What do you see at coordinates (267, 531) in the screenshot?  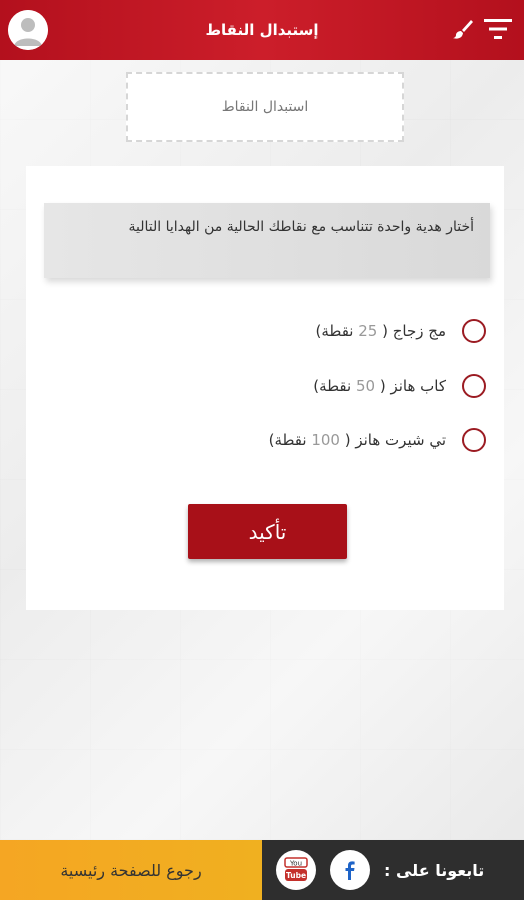 I see `confirm-button: تأكيد` at bounding box center [267, 531].